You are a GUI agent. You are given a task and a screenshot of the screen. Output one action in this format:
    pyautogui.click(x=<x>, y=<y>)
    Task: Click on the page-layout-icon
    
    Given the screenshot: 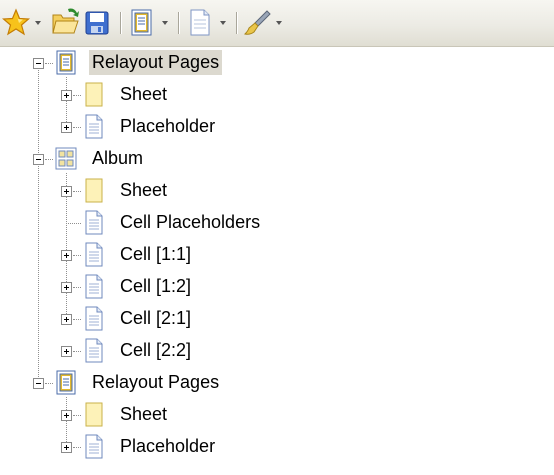 What is the action you would take?
    pyautogui.click(x=142, y=23)
    